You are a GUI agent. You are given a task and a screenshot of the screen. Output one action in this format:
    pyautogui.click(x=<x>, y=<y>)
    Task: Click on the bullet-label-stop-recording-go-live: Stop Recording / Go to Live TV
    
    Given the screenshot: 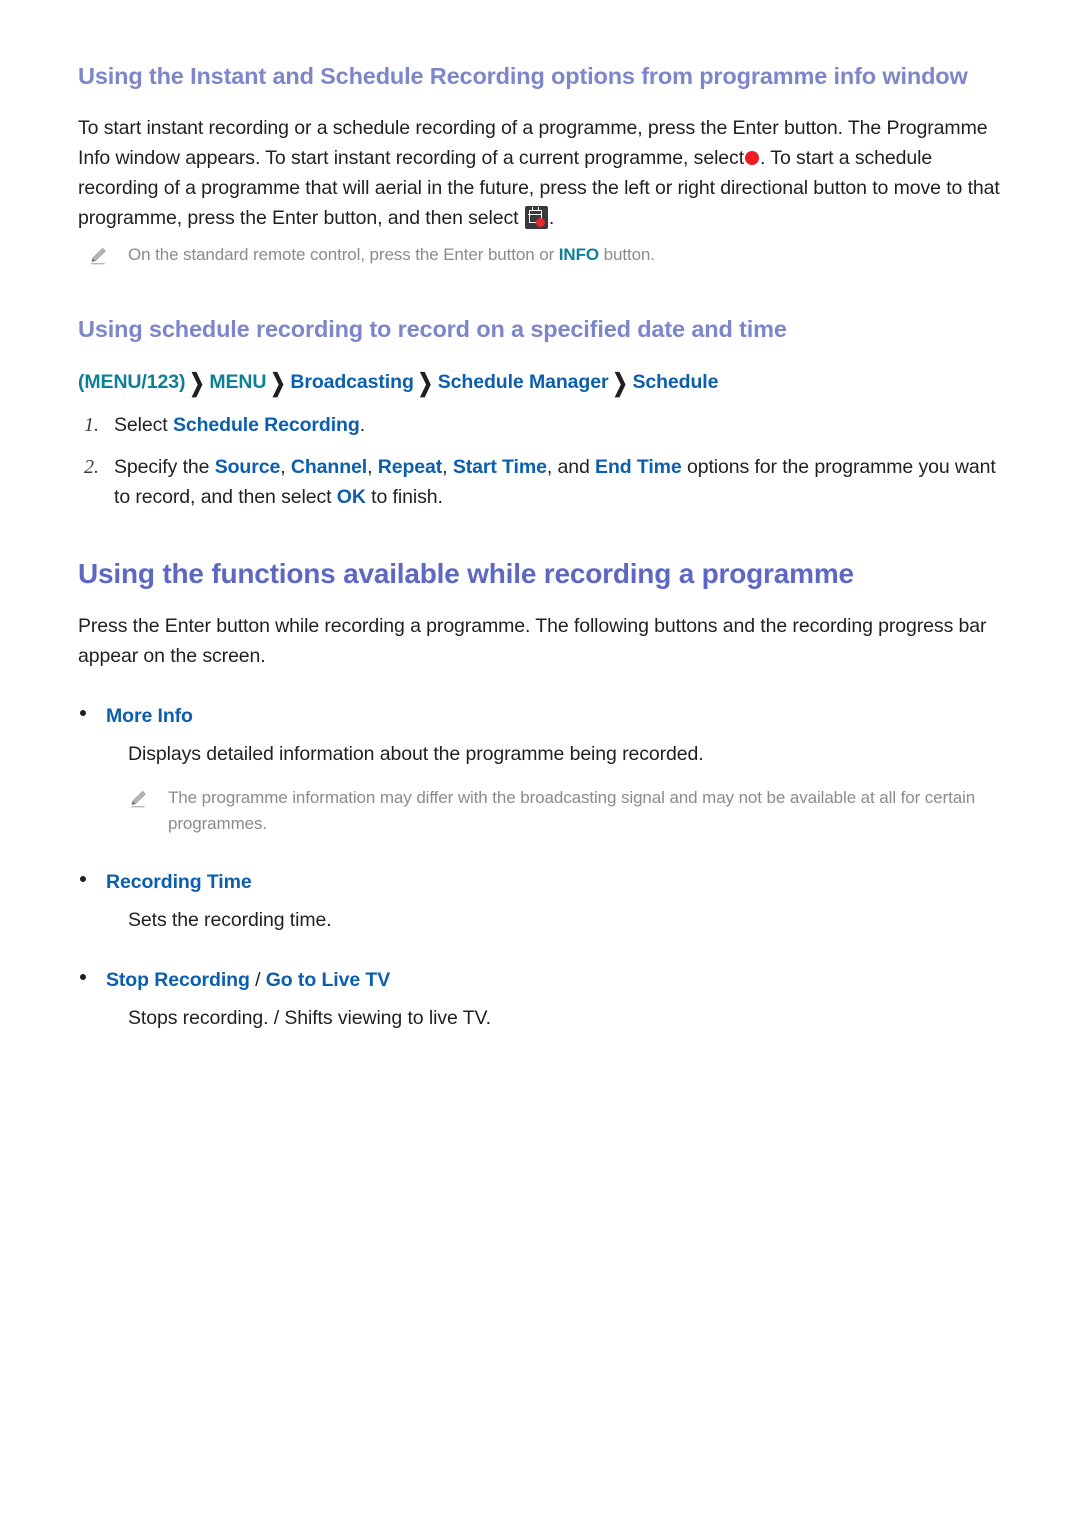 What is the action you would take?
    pyautogui.click(x=248, y=980)
    